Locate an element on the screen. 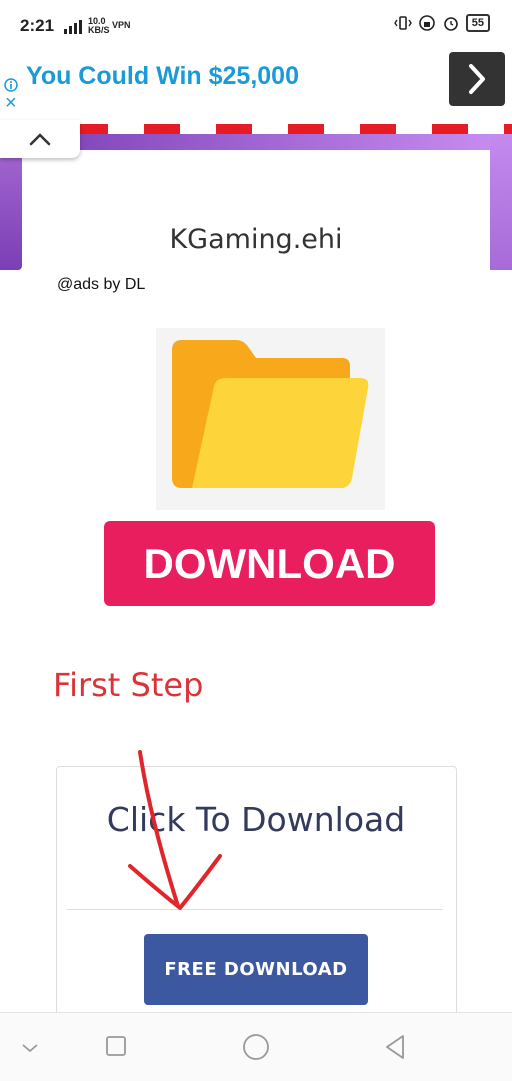 The image size is (512, 1081). click-to-download-heading: Click To Download is located at coordinates (256, 819).